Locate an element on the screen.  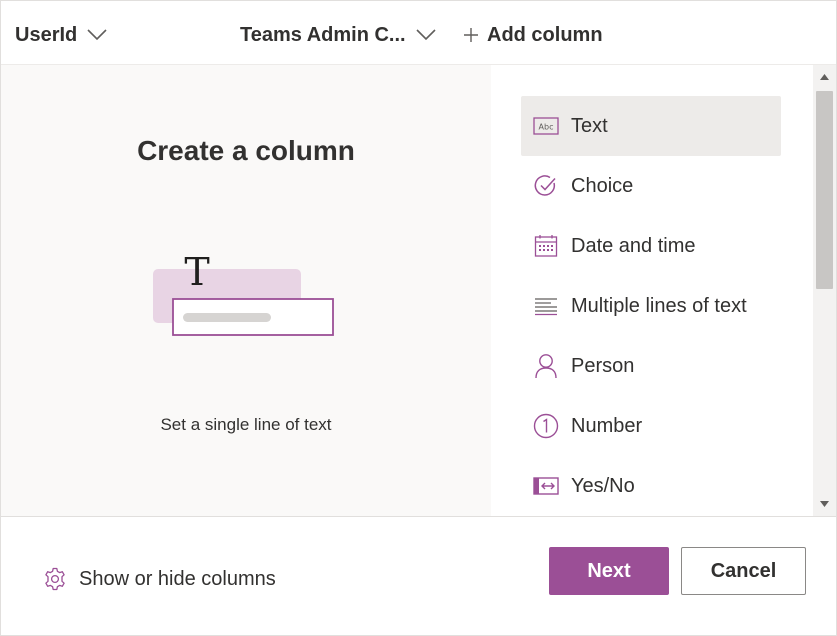
show-hide-columns-link: Show or hide columns is located at coordinates (159, 579).